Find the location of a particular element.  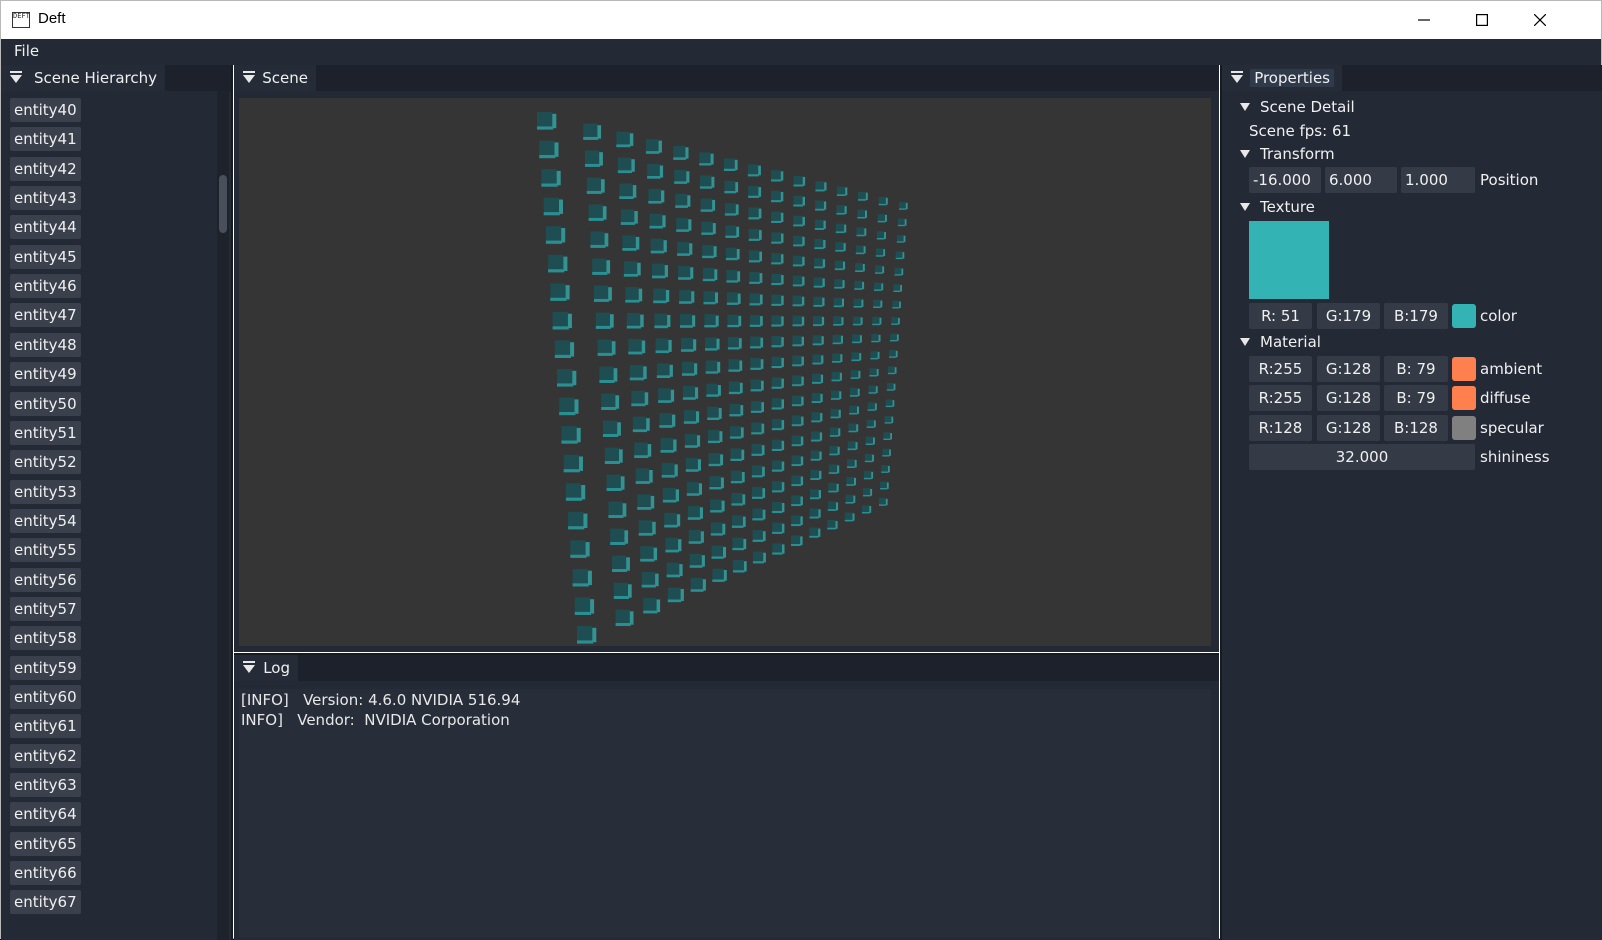

list-item: entity53 is located at coordinates (45, 491).